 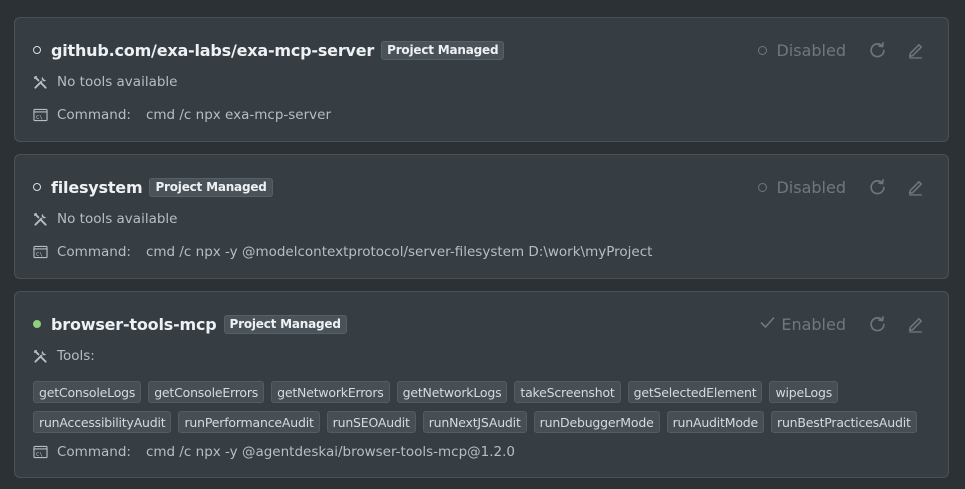 I want to click on tool-chip: runSEOAudit, so click(x=371, y=422).